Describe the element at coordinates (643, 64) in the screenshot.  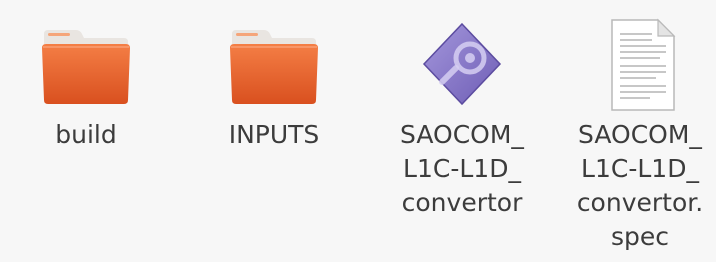
I see `text-document-icon` at that location.